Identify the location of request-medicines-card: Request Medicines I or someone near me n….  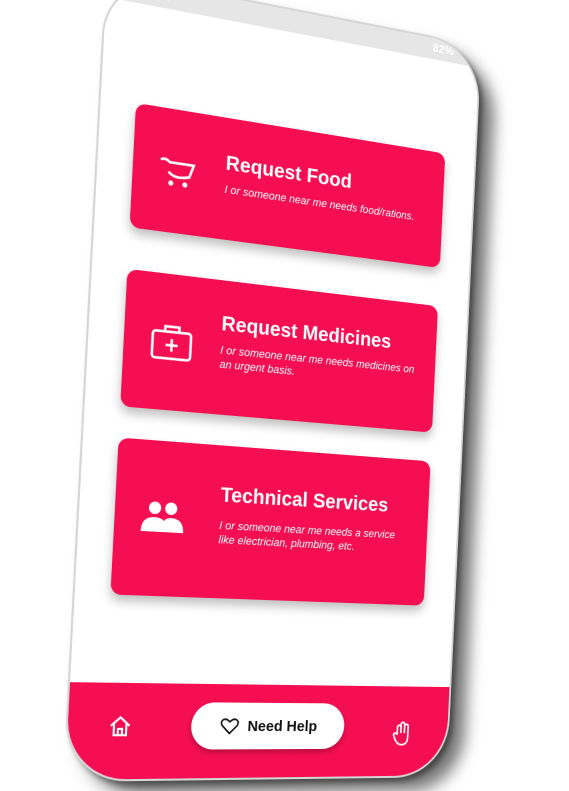
(279, 350).